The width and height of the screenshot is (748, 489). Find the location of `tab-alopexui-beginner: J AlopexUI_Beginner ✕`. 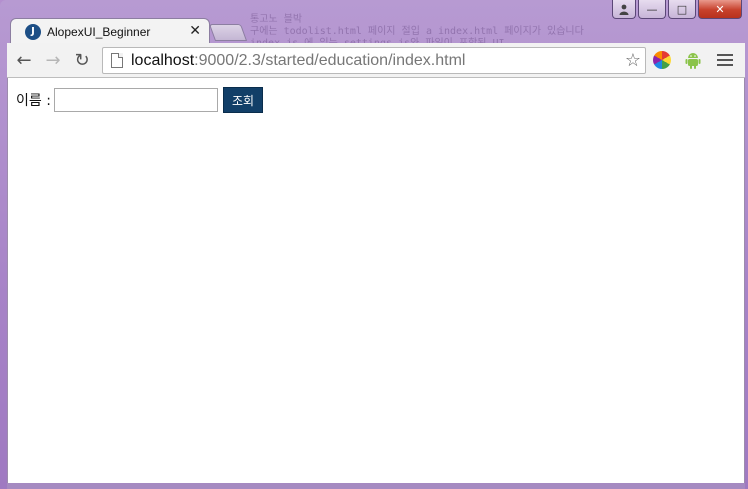

tab-alopexui-beginner: J AlopexUI_Beginner ✕ is located at coordinates (110, 31).